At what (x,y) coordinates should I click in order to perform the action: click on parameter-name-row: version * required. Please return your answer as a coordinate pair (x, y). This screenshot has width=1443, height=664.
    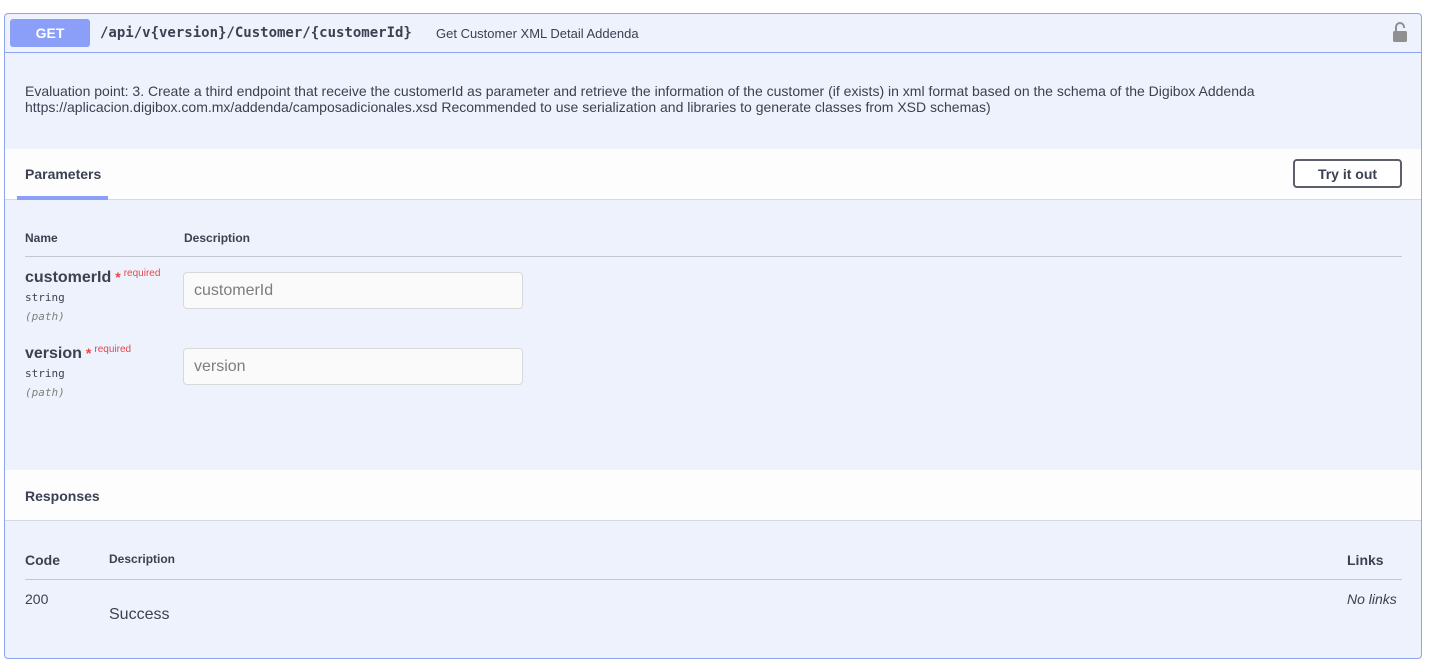
    Looking at the image, I should click on (78, 353).